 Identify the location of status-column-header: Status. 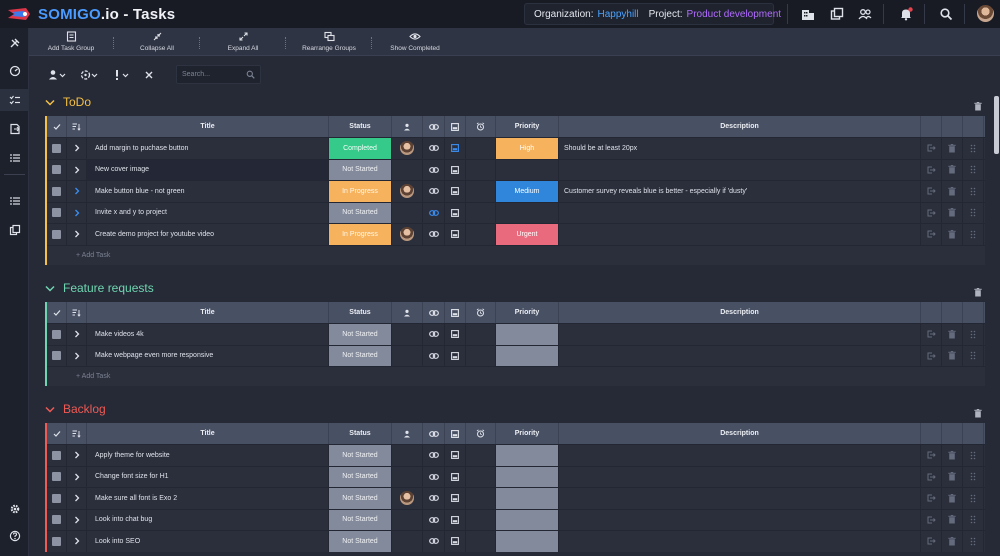
(360, 312).